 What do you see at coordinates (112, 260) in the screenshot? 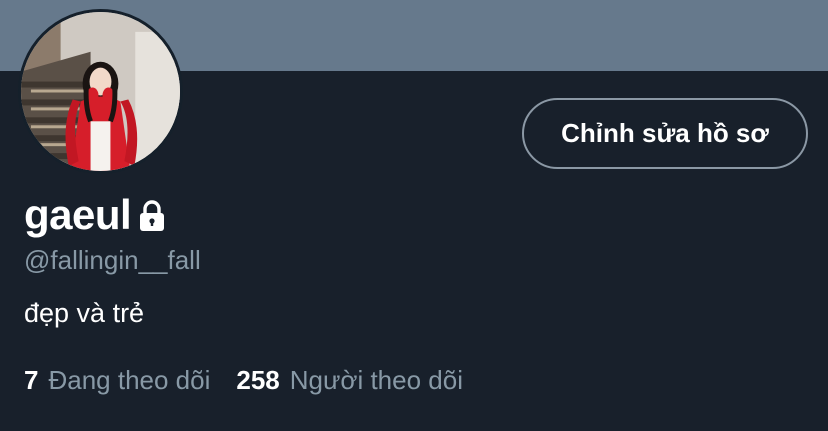
I see `user-handle: @fallingin__fall` at bounding box center [112, 260].